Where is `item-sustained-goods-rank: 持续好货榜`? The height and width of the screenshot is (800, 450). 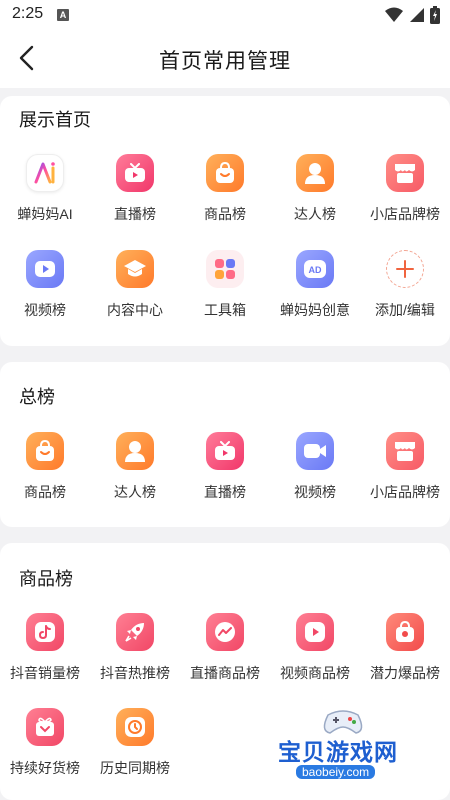
item-sustained-goods-rank: 持续好货榜 is located at coordinates (45, 743).